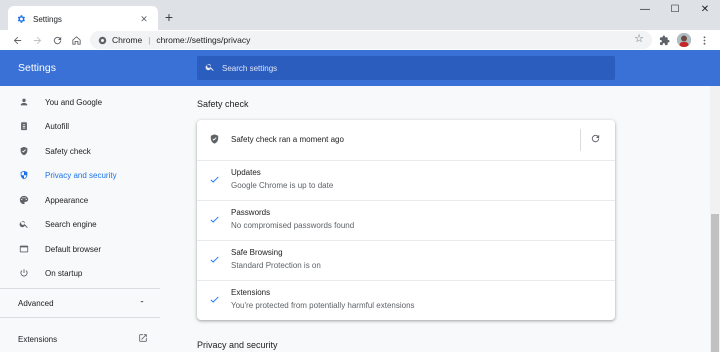 This screenshot has width=720, height=352. I want to click on safety-item-subtitle: No compromised passwords found, so click(293, 225).